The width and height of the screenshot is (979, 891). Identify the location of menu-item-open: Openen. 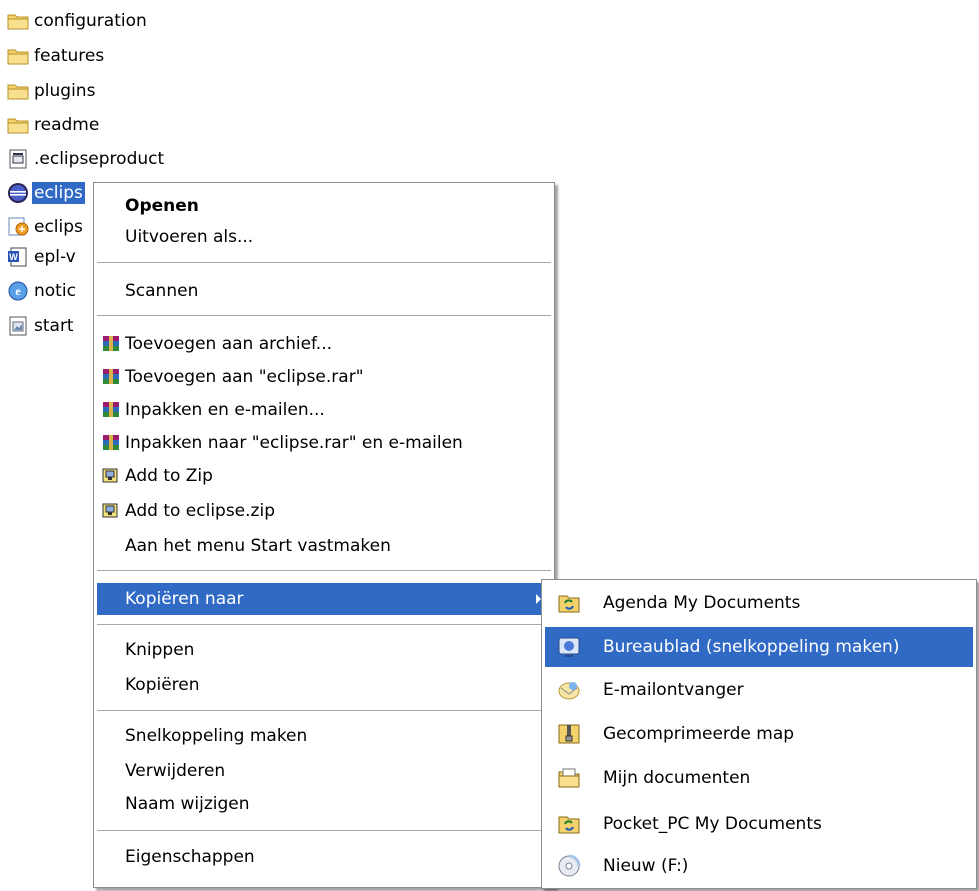
(324, 206).